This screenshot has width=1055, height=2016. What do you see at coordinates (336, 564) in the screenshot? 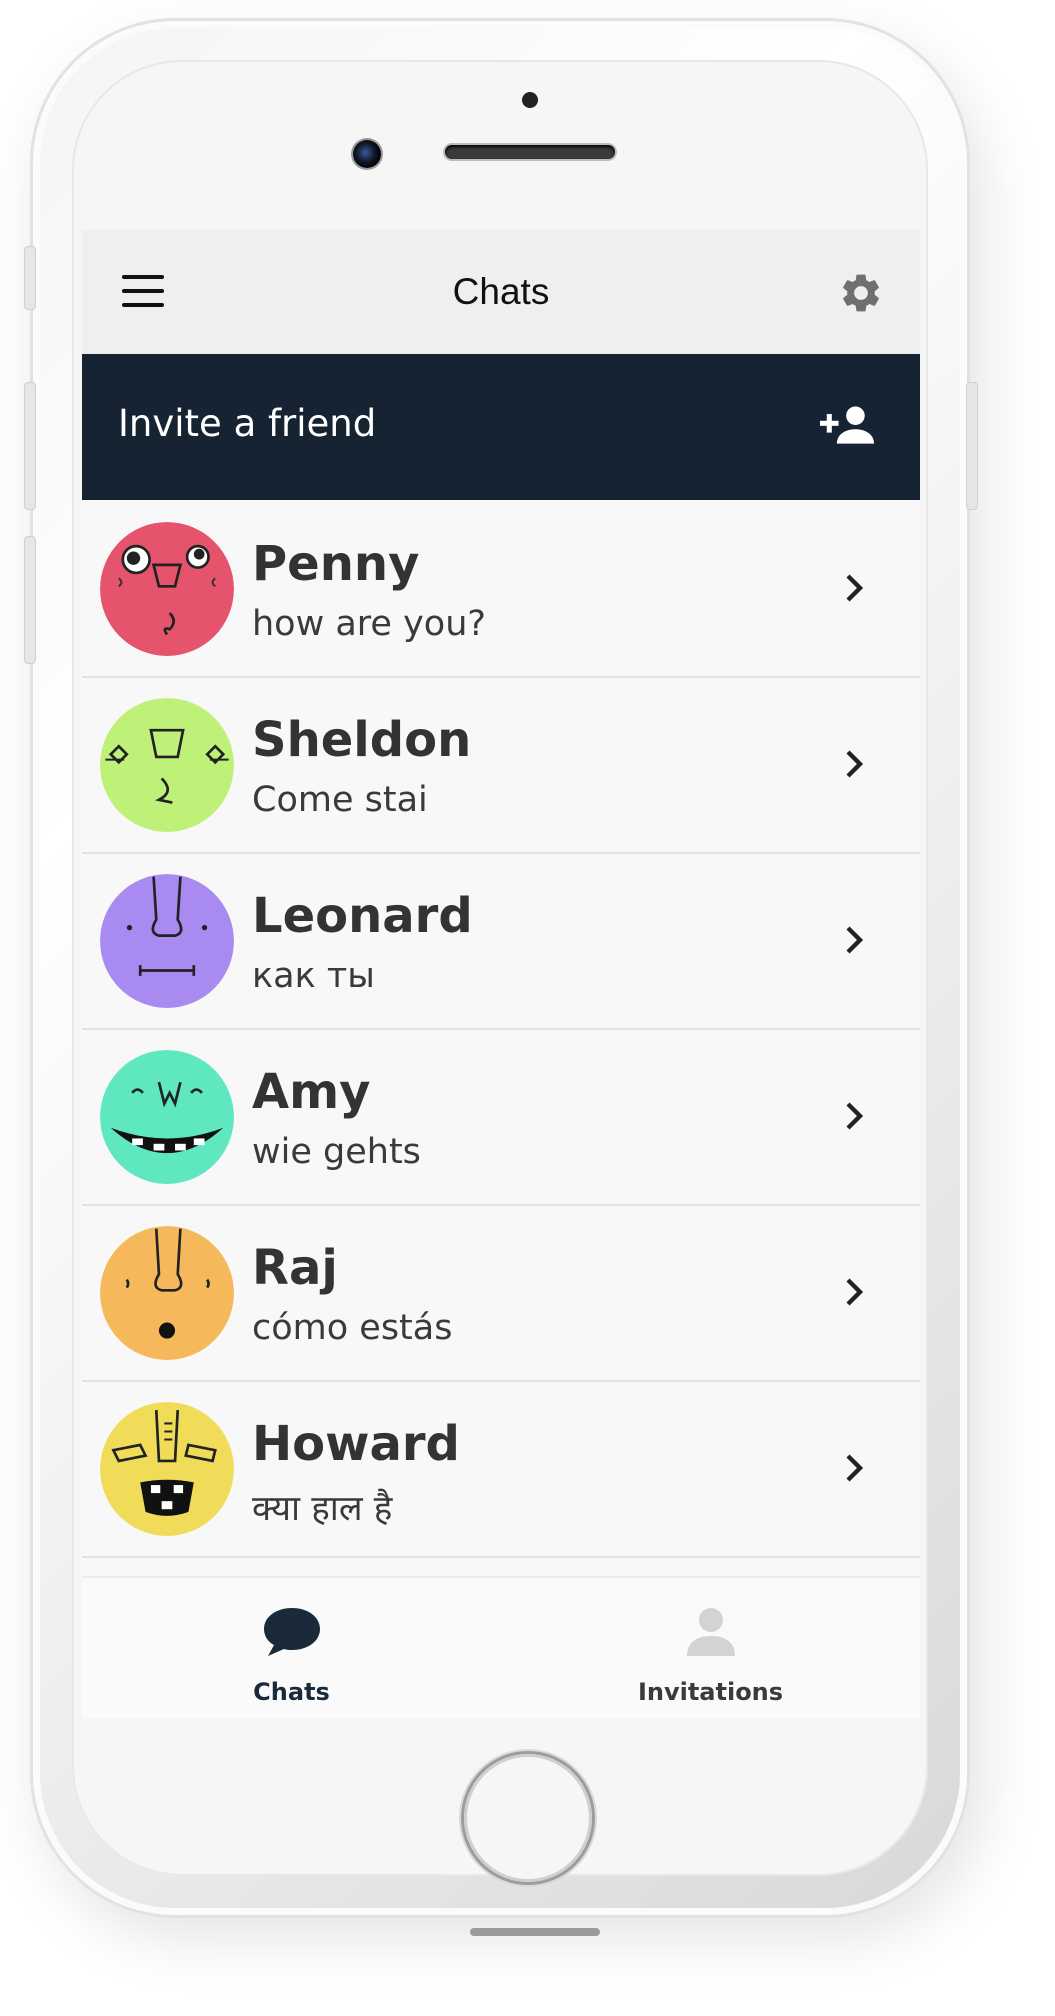
I see `contact-name: Penny` at bounding box center [336, 564].